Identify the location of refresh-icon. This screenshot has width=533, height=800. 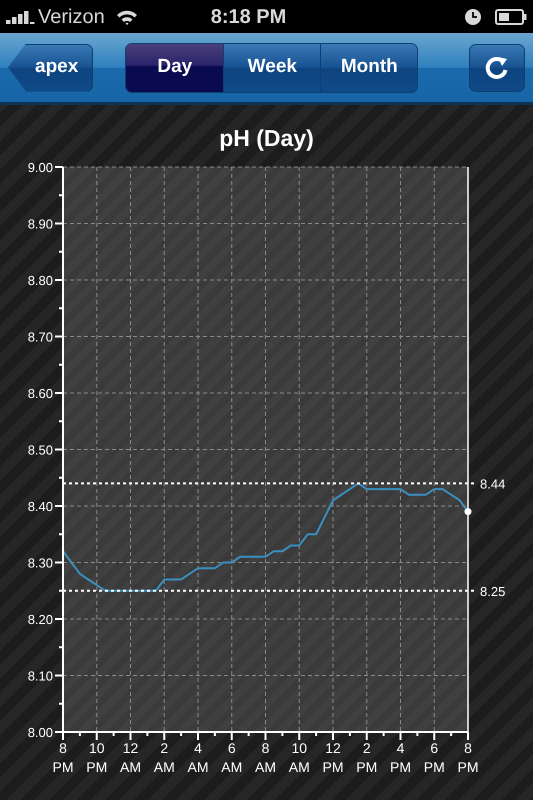
(497, 67).